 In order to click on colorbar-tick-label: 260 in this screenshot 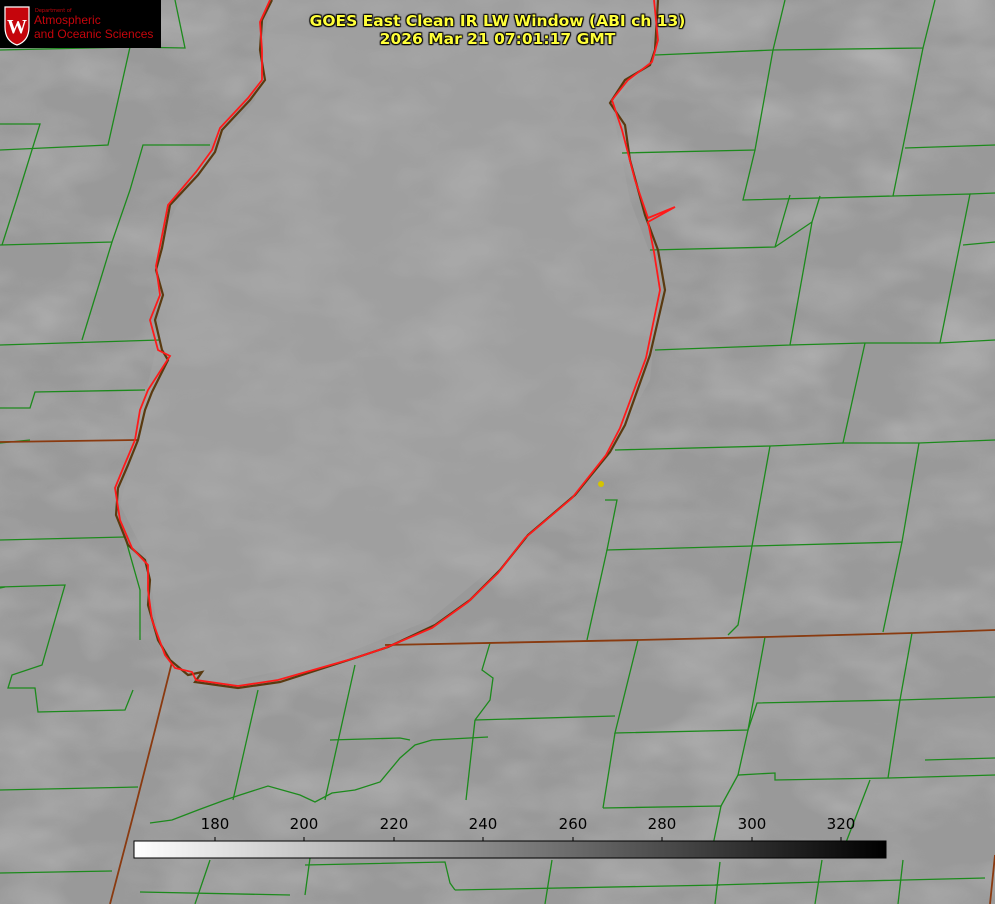, I will do `click(573, 824)`.